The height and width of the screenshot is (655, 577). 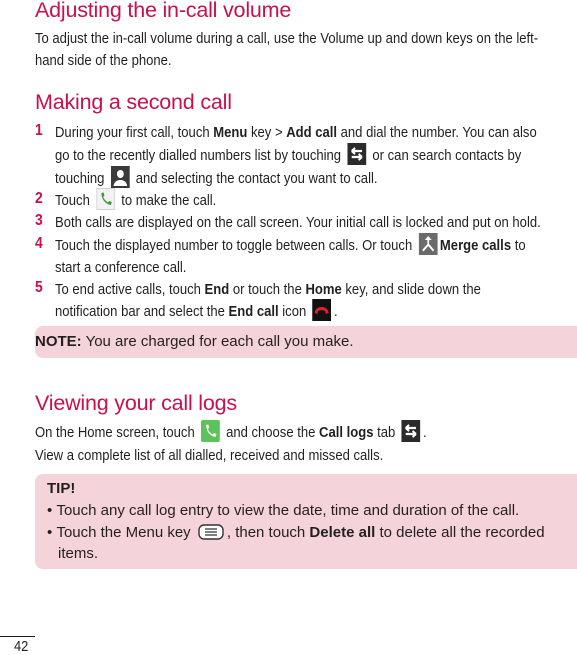 What do you see at coordinates (411, 431) in the screenshot?
I see `call-logs-tab-icon` at bounding box center [411, 431].